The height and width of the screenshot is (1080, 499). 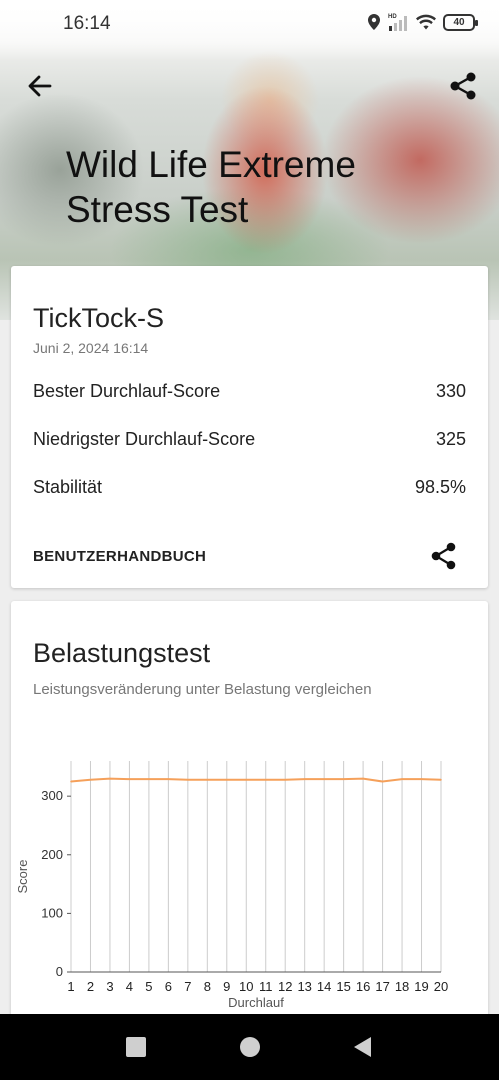 What do you see at coordinates (136, 1047) in the screenshot?
I see `recents-square-icon` at bounding box center [136, 1047].